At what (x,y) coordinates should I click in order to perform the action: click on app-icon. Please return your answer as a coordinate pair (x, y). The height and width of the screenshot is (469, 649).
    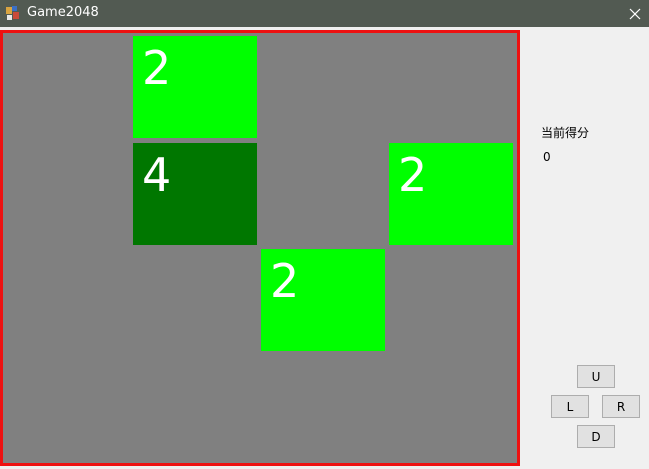
    Looking at the image, I should click on (13, 13).